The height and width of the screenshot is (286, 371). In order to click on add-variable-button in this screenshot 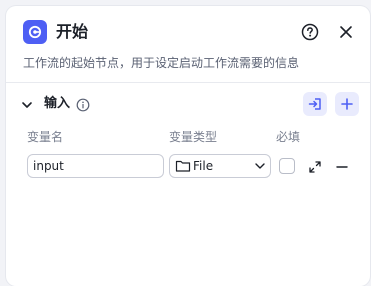, I will do `click(347, 104)`.